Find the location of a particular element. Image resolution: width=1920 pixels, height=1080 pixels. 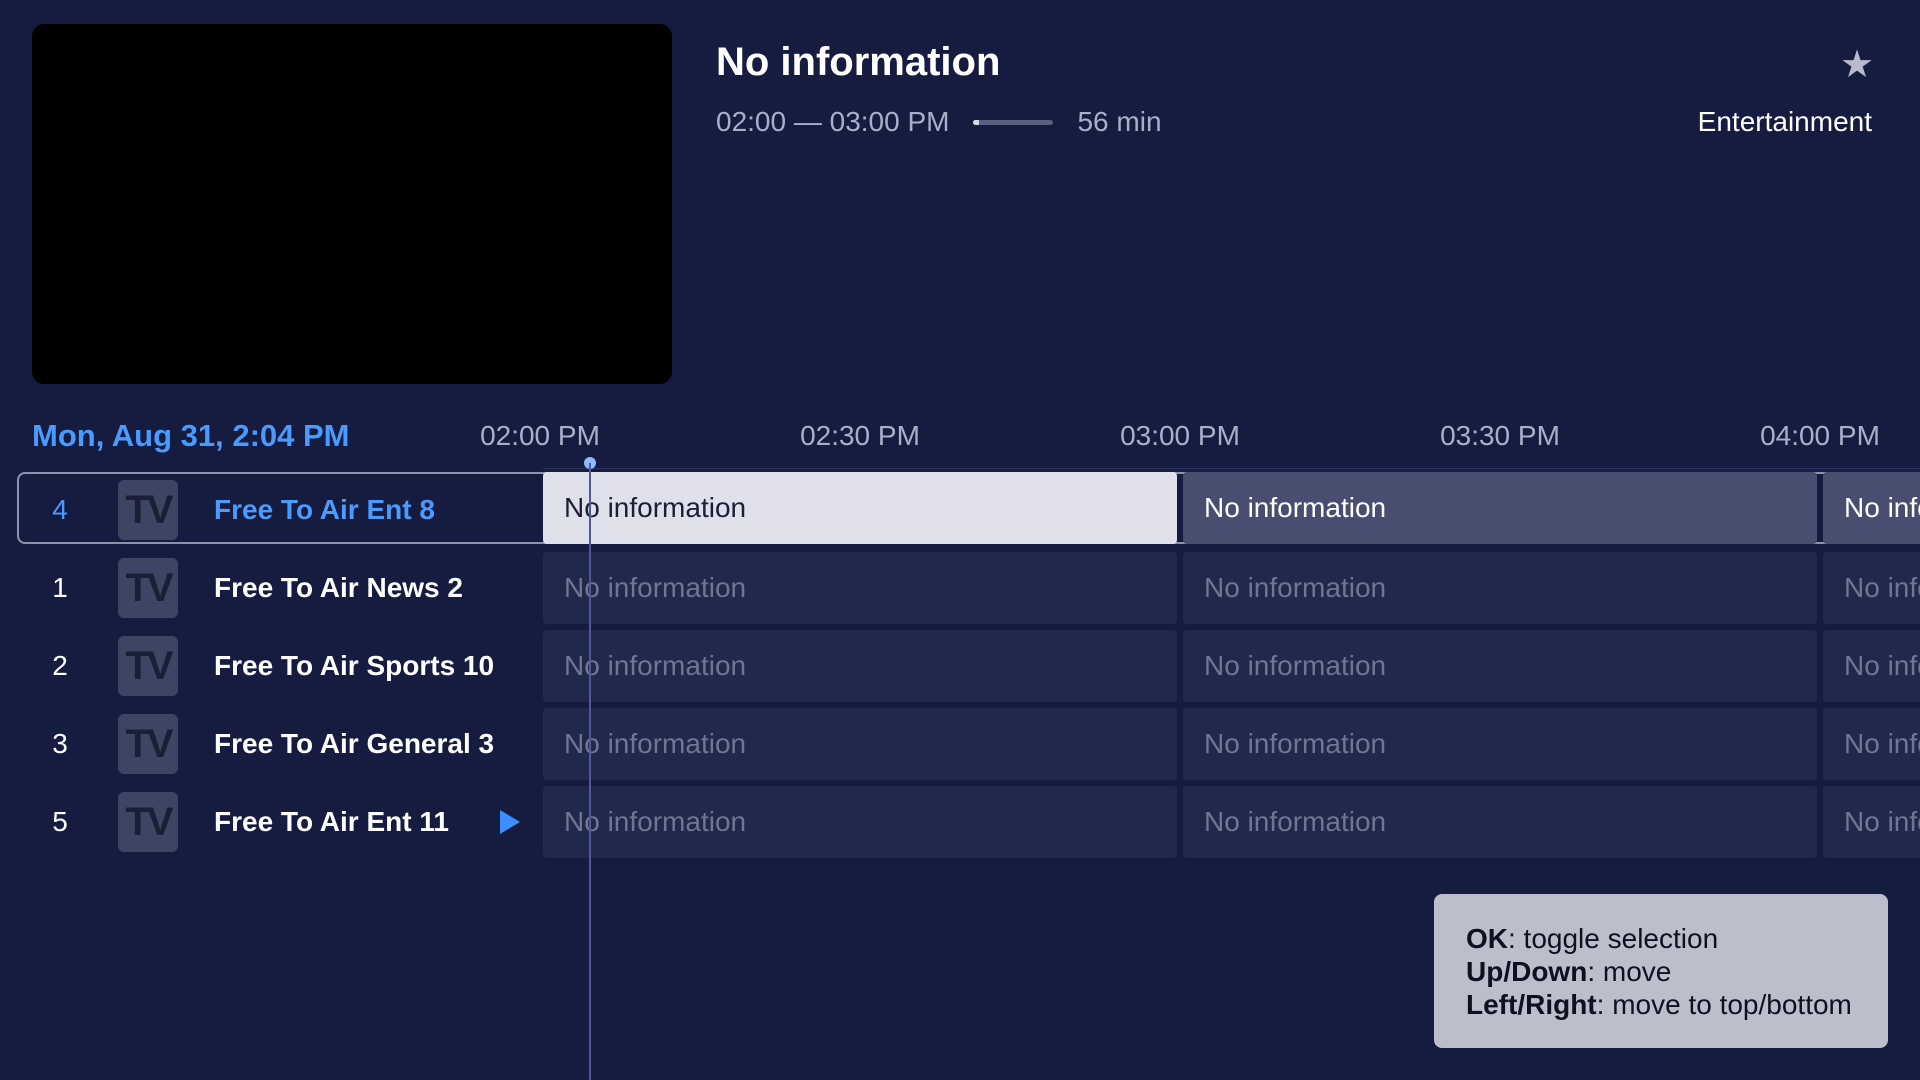

hint-key: Up/Down is located at coordinates (1527, 971).